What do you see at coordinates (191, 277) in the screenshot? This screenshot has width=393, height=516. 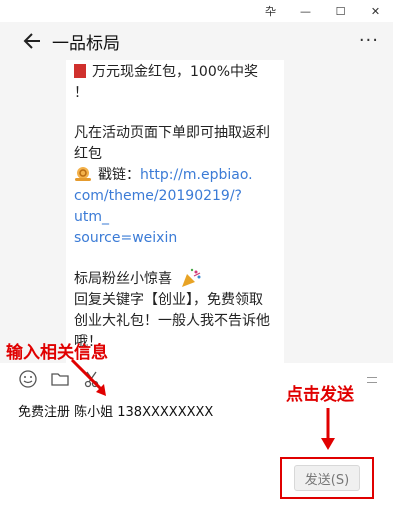 I see `party-popper-icon` at bounding box center [191, 277].